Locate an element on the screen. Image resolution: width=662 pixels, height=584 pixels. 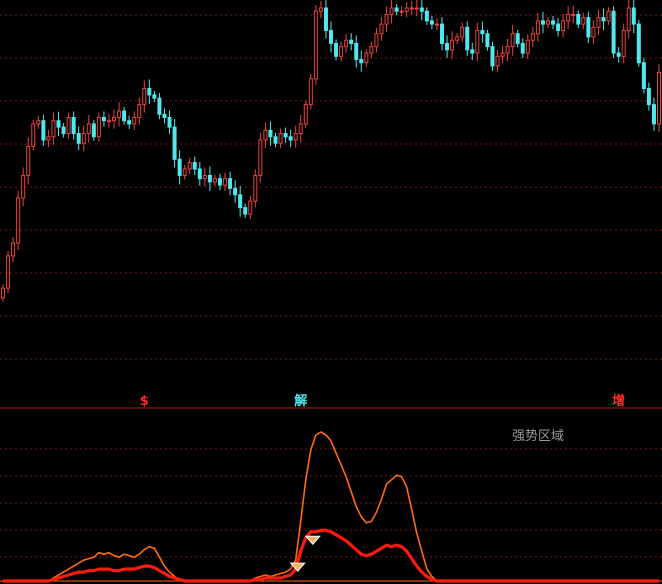
signal-marker: 解 is located at coordinates (300, 401).